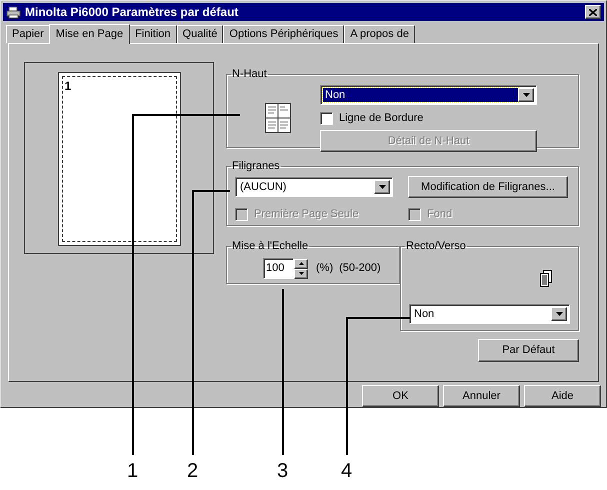  What do you see at coordinates (277, 118) in the screenshot?
I see `four-page-layout-icon` at bounding box center [277, 118].